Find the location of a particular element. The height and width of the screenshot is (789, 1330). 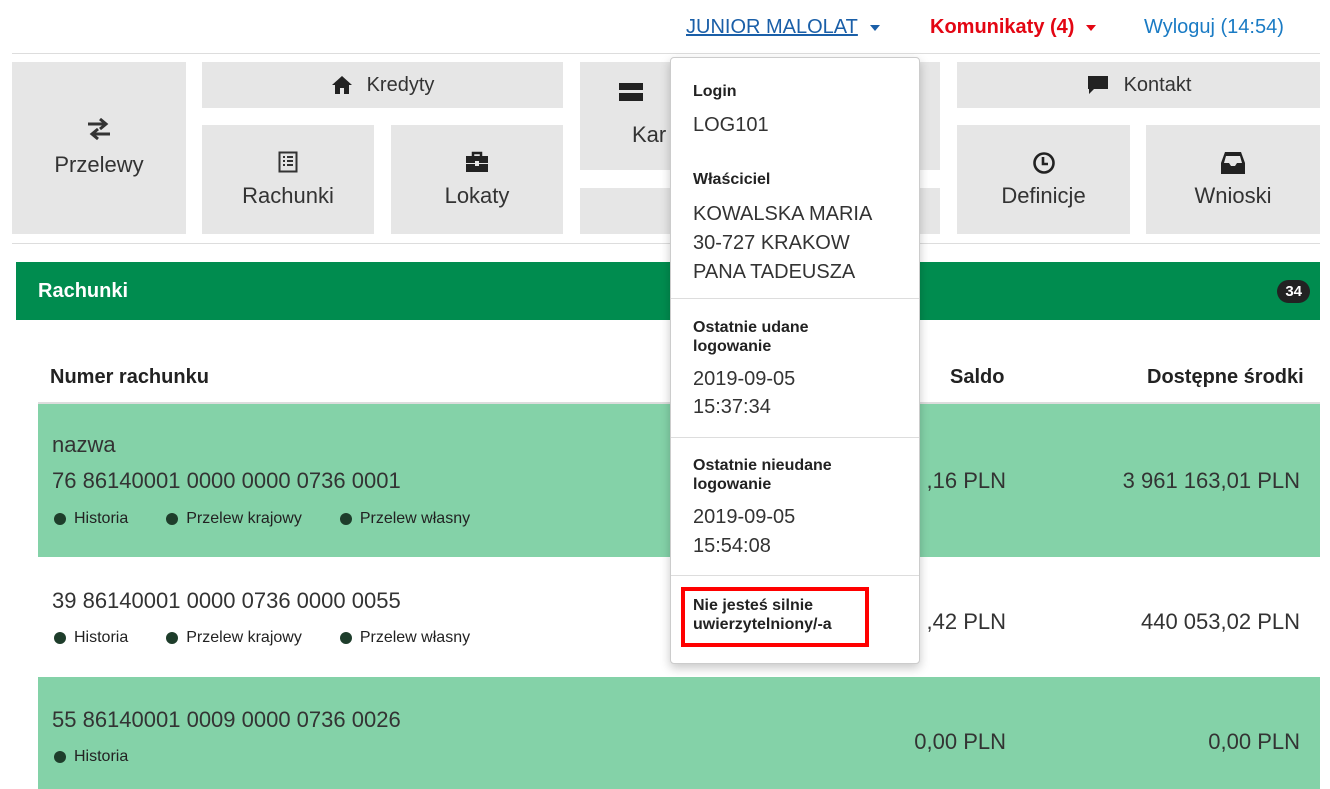

user-menu-toggle: JUNIOR MALOLAT is located at coordinates (783, 27).